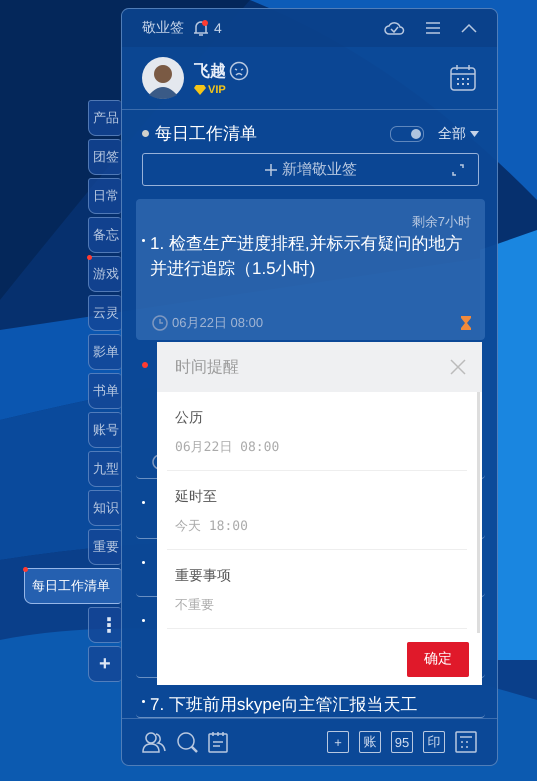 This screenshot has width=537, height=781. Describe the element at coordinates (104, 391) in the screenshot. I see `side-tab: 书单` at that location.